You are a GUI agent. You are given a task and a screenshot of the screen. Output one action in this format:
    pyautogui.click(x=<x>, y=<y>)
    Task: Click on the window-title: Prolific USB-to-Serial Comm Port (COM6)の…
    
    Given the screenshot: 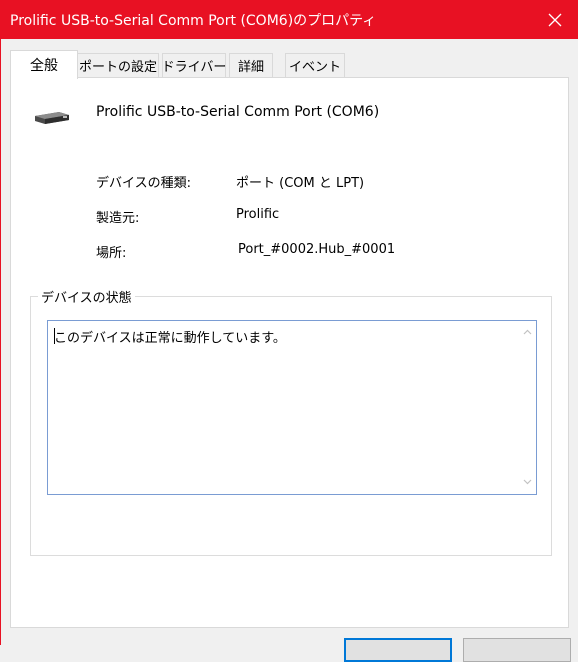 What is the action you would take?
    pyautogui.click(x=193, y=21)
    